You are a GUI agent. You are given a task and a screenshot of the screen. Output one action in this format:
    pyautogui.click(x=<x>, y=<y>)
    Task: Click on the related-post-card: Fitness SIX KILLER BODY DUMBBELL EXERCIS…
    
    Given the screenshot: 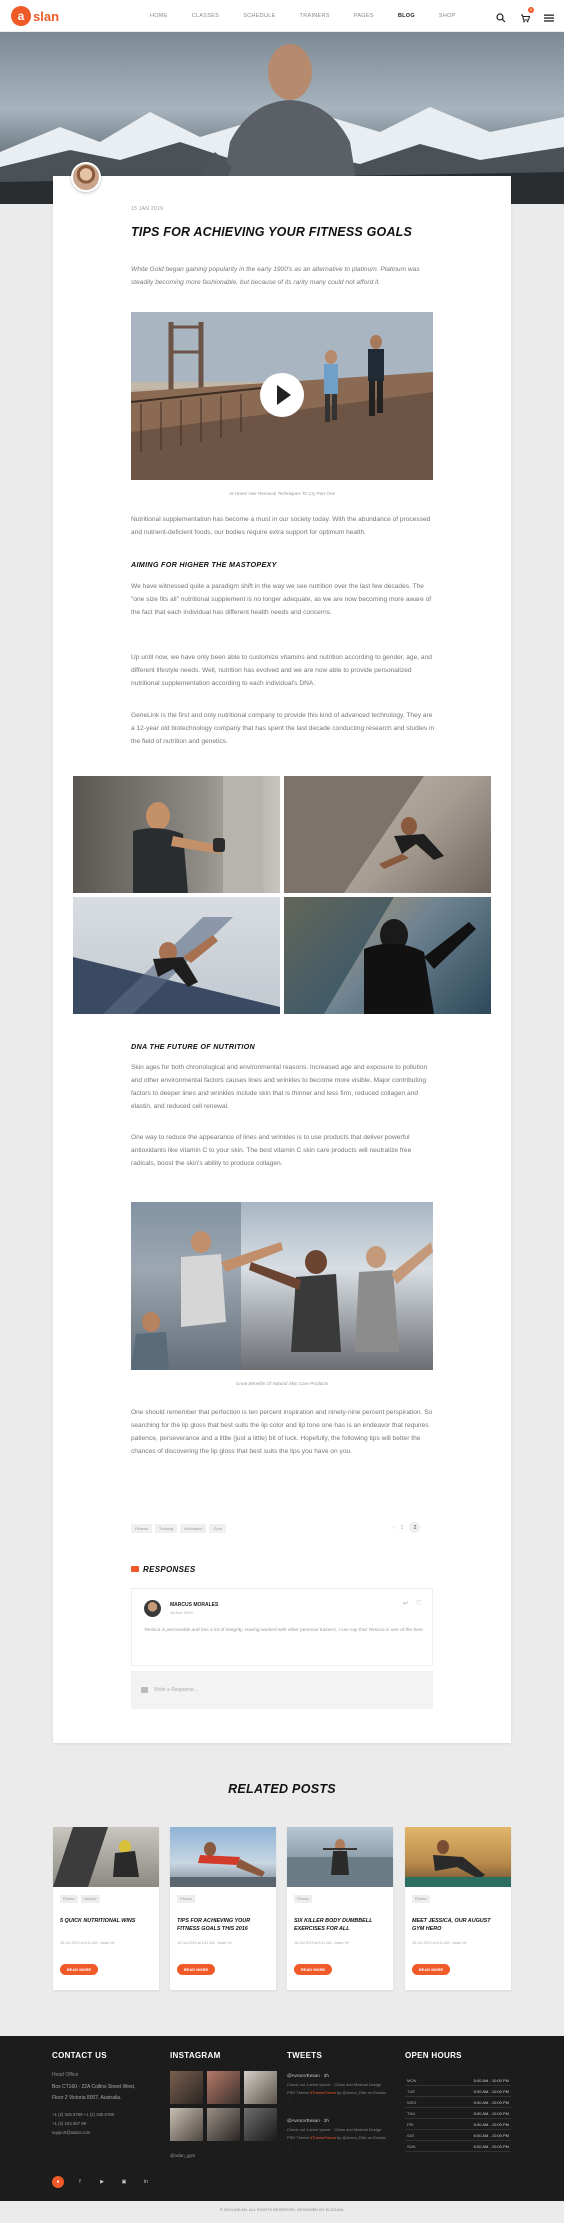 What is the action you would take?
    pyautogui.click(x=340, y=1908)
    